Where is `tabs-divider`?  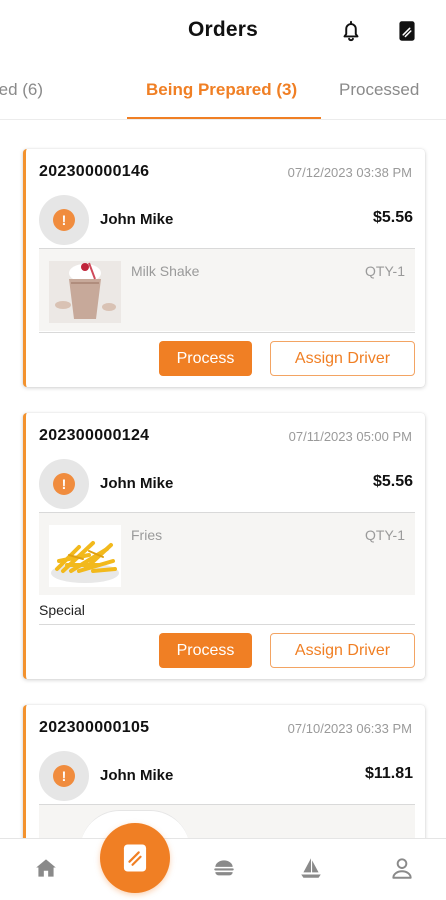
tabs-divider is located at coordinates (223, 119).